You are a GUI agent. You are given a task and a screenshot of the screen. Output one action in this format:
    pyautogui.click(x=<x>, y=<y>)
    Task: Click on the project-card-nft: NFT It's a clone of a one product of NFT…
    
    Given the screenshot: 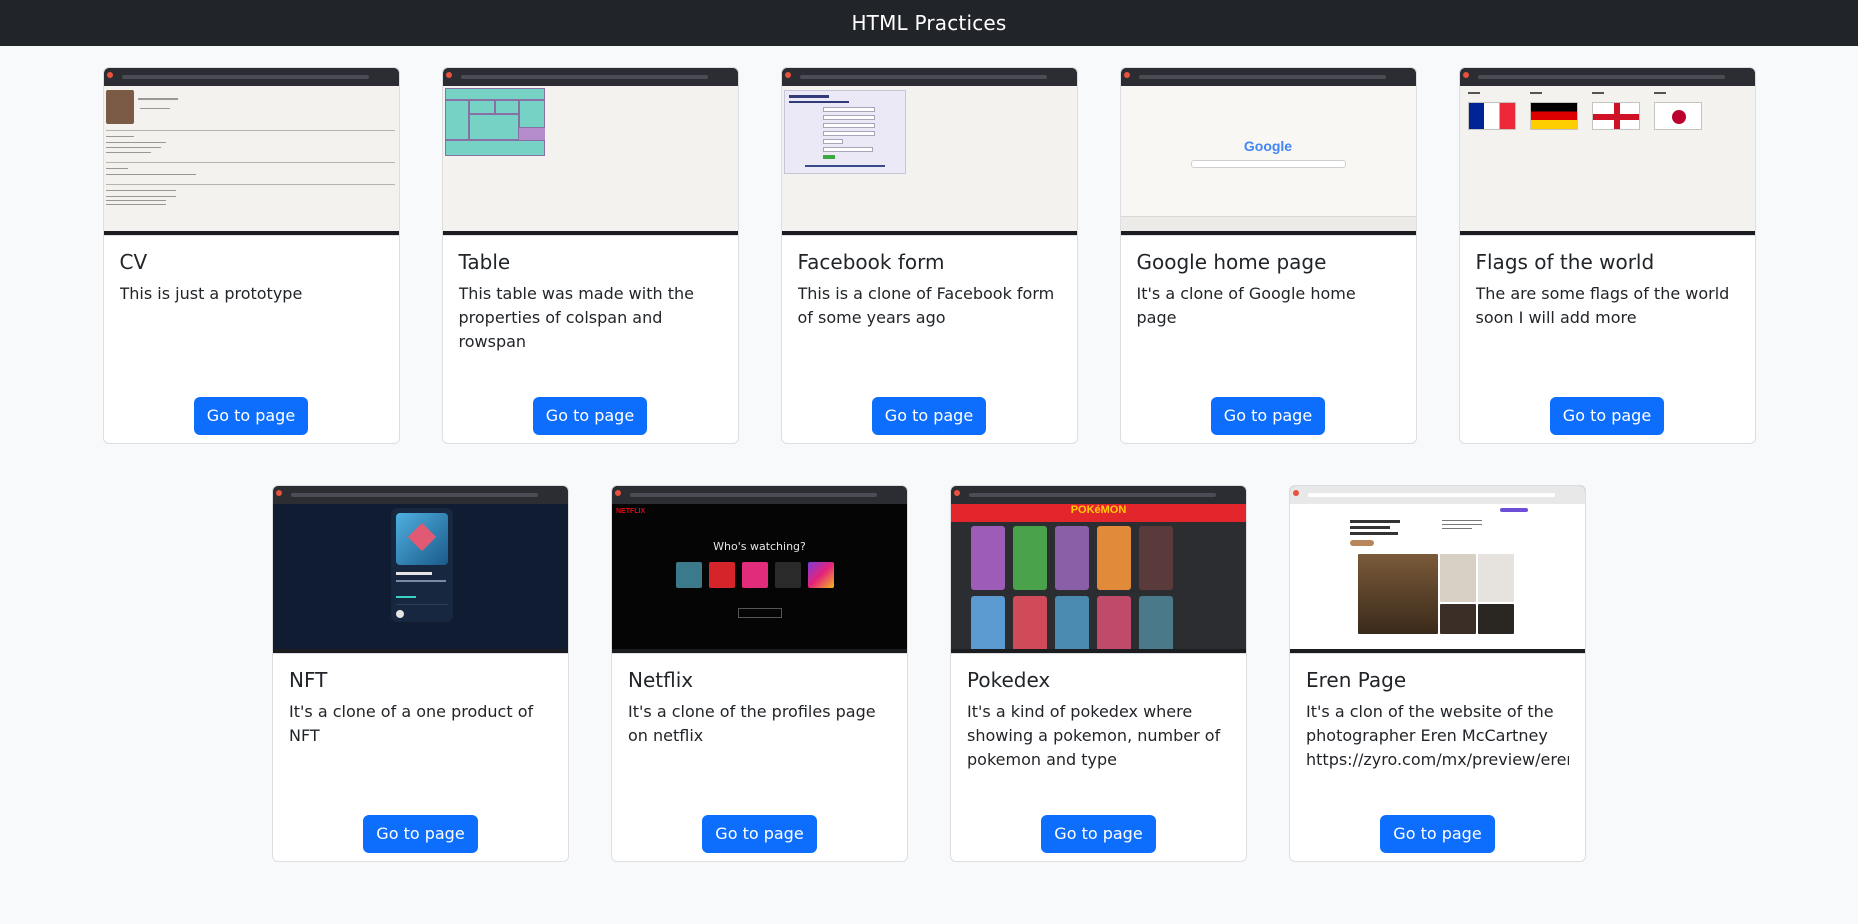 What is the action you would take?
    pyautogui.click(x=420, y=673)
    